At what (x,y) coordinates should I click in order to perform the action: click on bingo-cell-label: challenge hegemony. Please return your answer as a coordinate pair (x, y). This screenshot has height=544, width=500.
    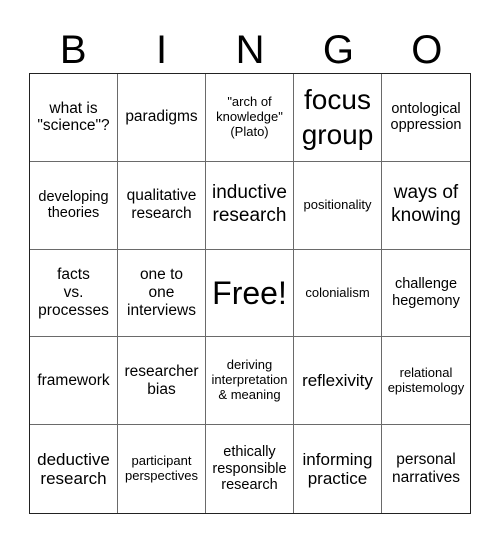
    Looking at the image, I should click on (426, 292).